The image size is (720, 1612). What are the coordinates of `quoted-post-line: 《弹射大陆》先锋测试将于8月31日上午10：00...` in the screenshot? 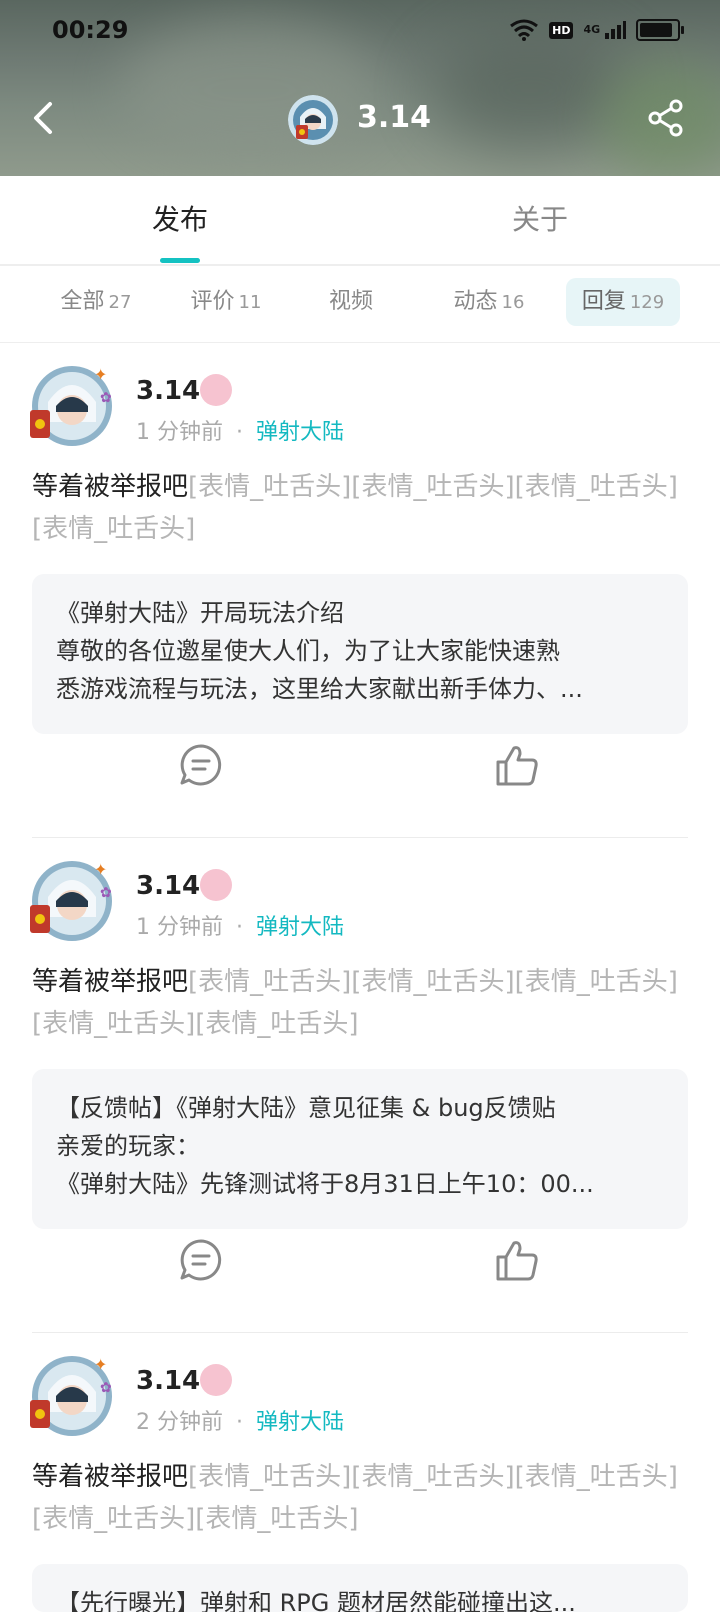 It's located at (325, 1184).